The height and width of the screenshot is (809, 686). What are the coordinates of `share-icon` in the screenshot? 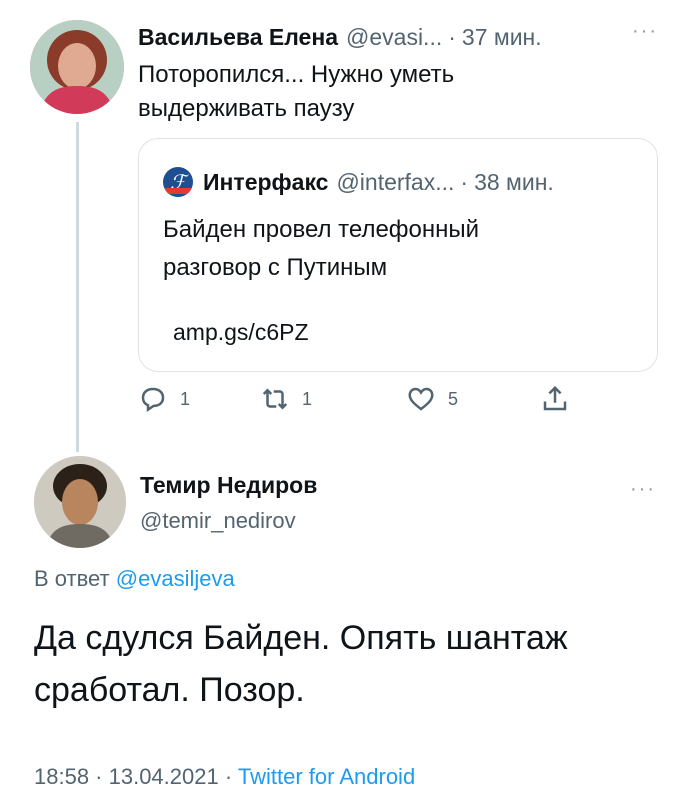 It's located at (555, 398).